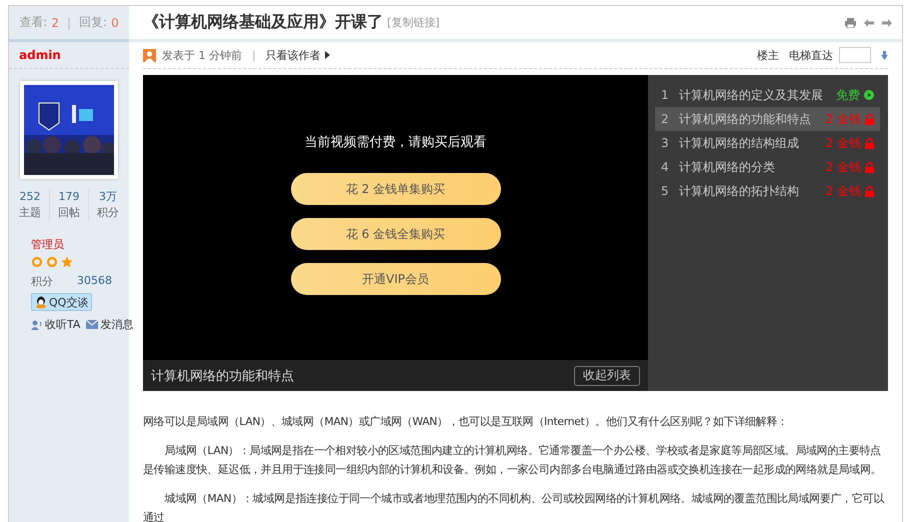  What do you see at coordinates (30, 197) in the screenshot?
I see `stat-value: 252` at bounding box center [30, 197].